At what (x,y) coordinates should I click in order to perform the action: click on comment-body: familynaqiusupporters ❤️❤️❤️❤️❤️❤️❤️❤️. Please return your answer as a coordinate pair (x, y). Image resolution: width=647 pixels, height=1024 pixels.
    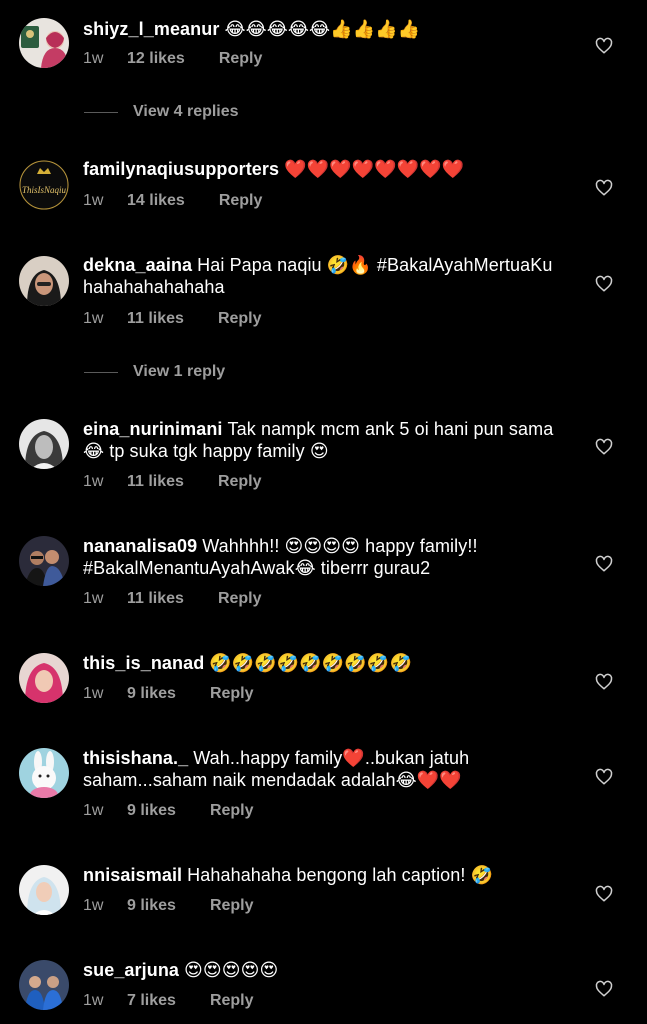
    Looking at the image, I should click on (330, 169).